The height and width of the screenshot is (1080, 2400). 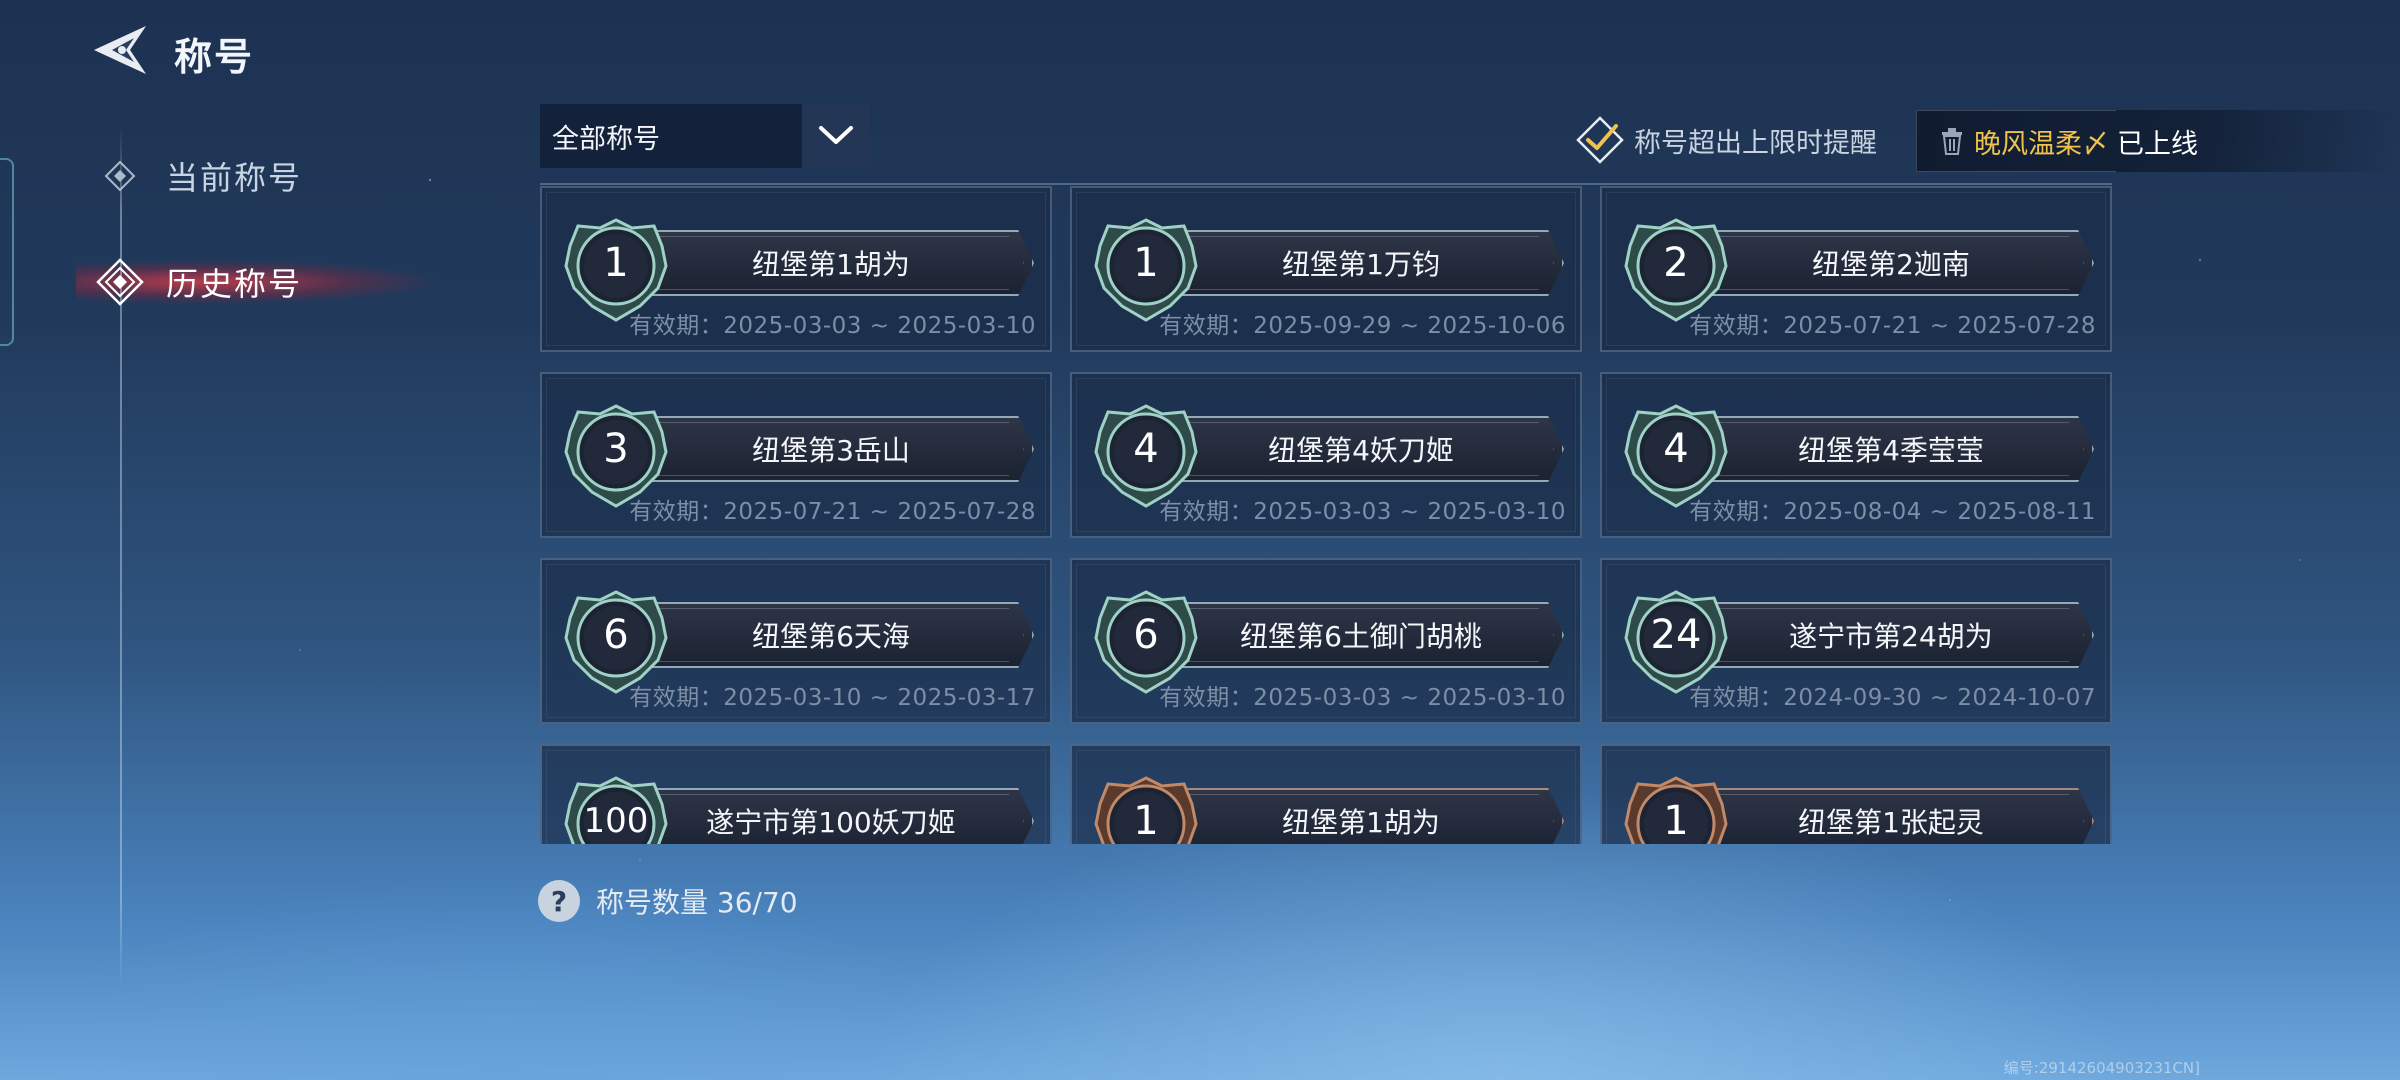 I want to click on title-validity: 有效期：2025-08-04 ~ 2025-08-11, so click(x=1892, y=512).